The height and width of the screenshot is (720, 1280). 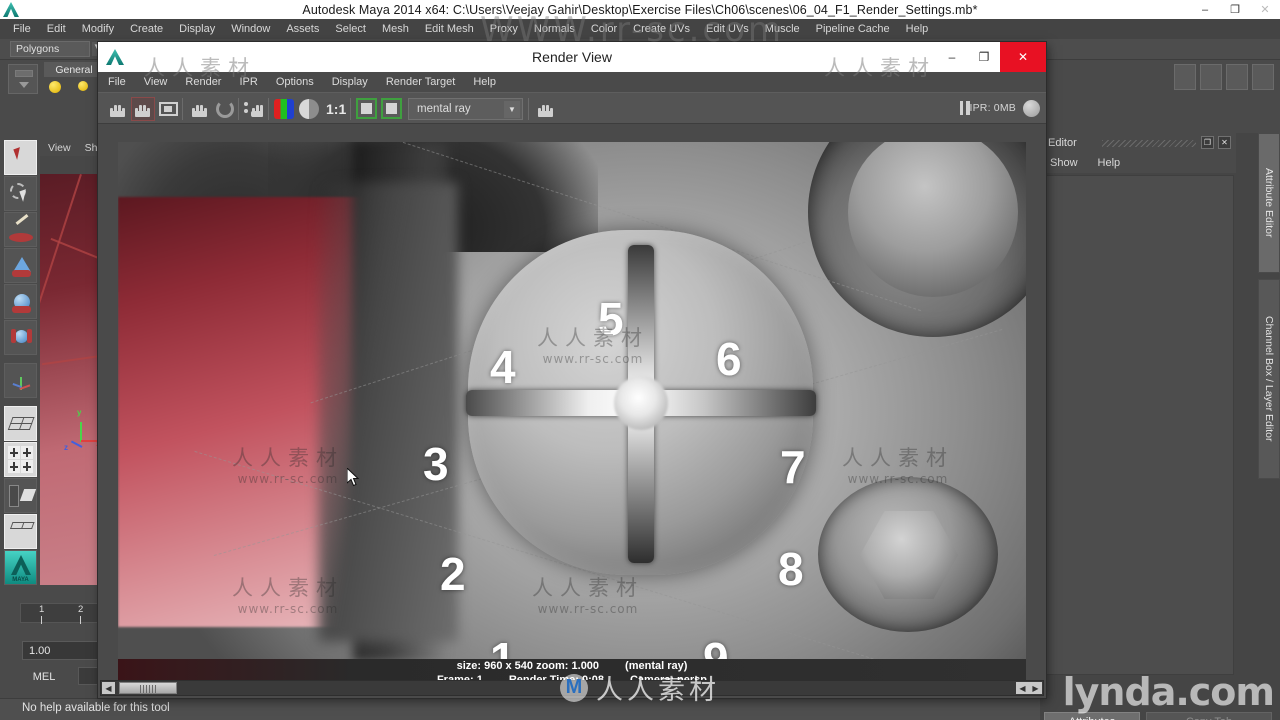 I want to click on minimize-button: –, so click(x=1205, y=9).